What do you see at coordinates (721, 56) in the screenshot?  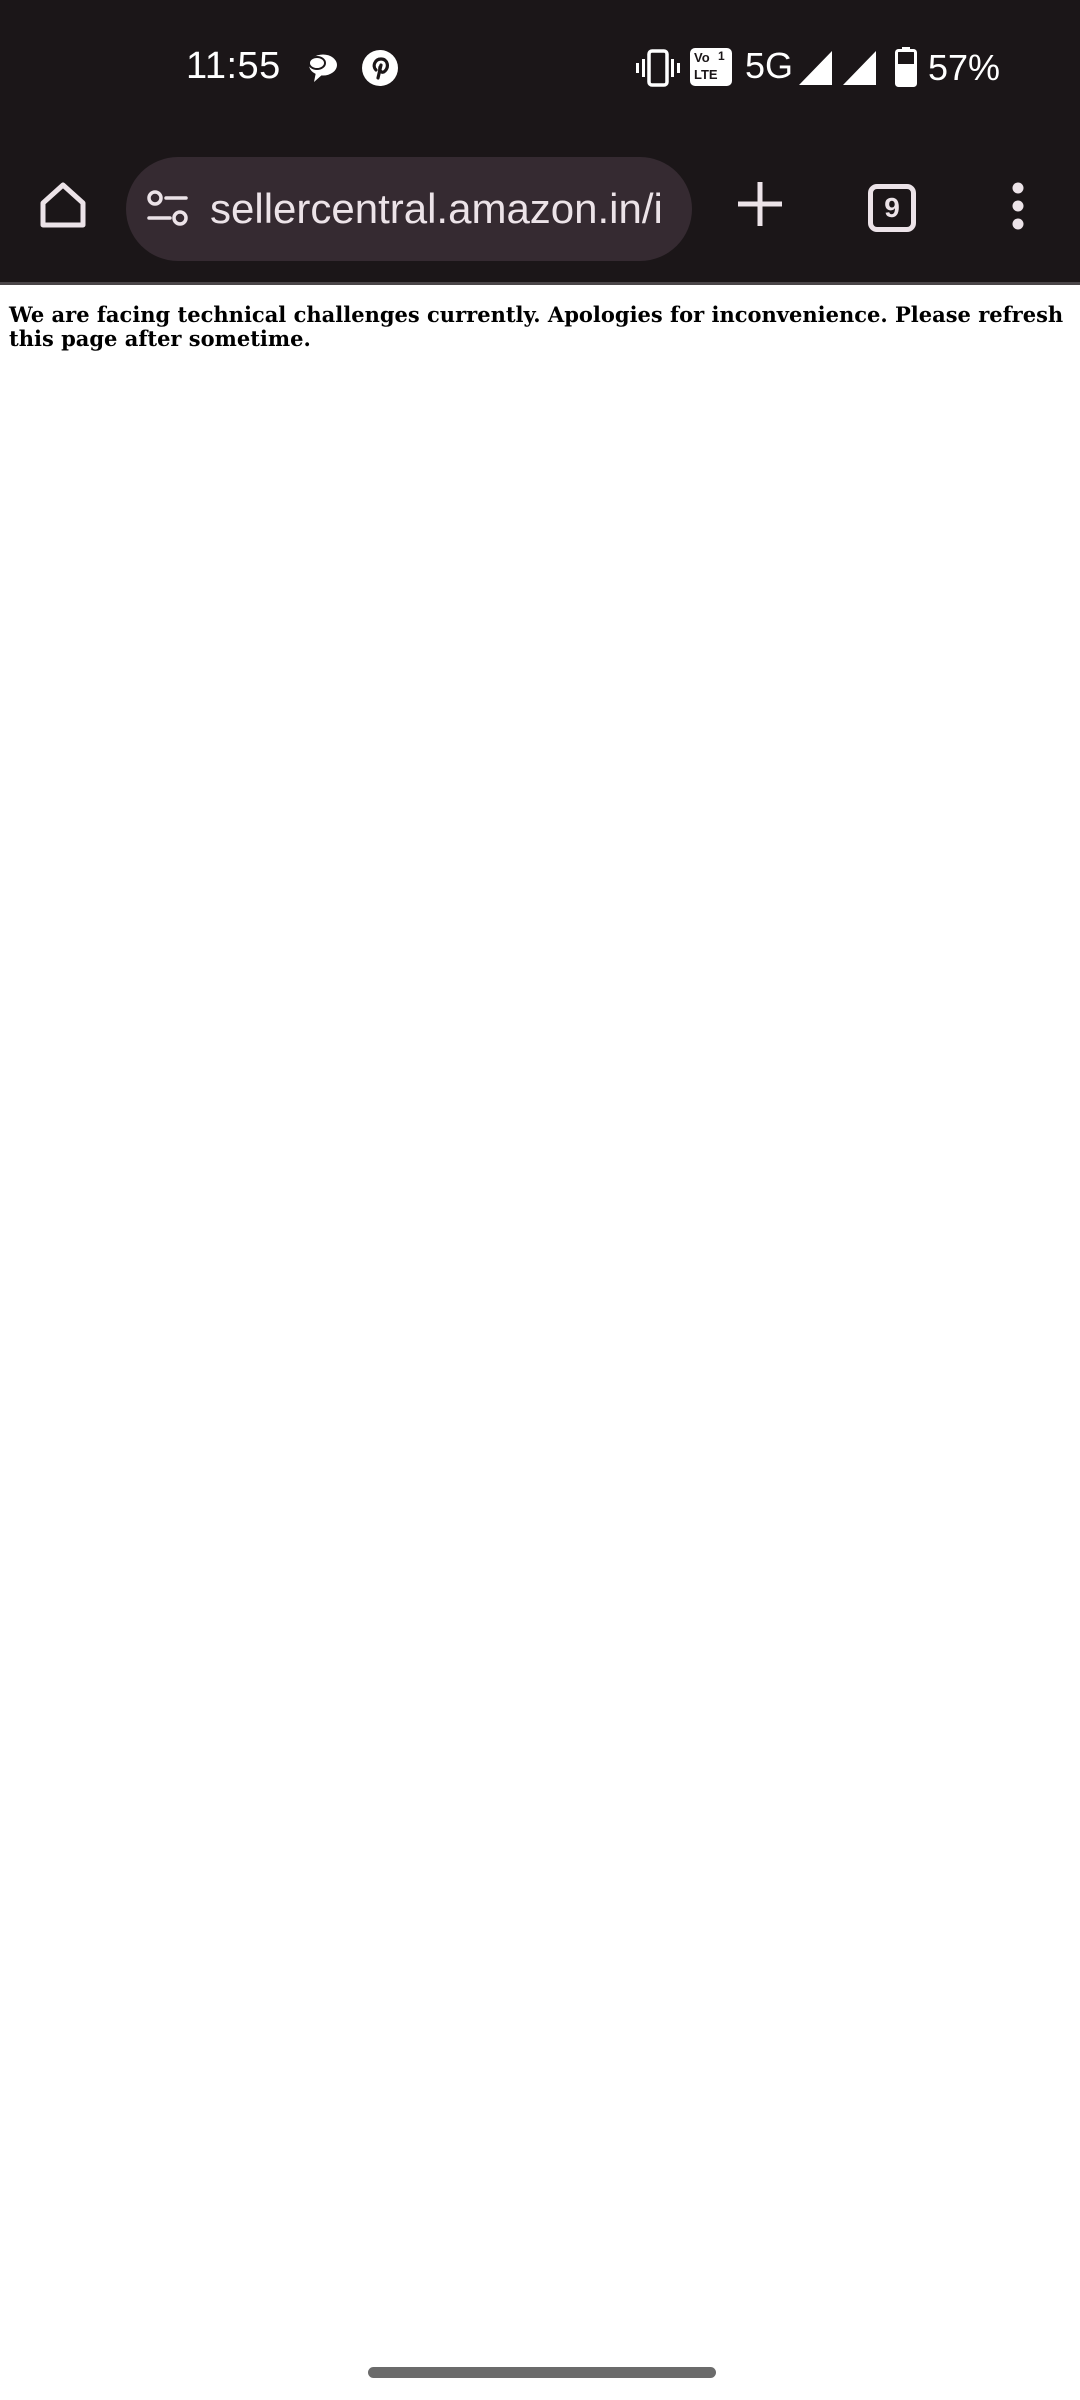 I see `volte-sim-number: 1` at bounding box center [721, 56].